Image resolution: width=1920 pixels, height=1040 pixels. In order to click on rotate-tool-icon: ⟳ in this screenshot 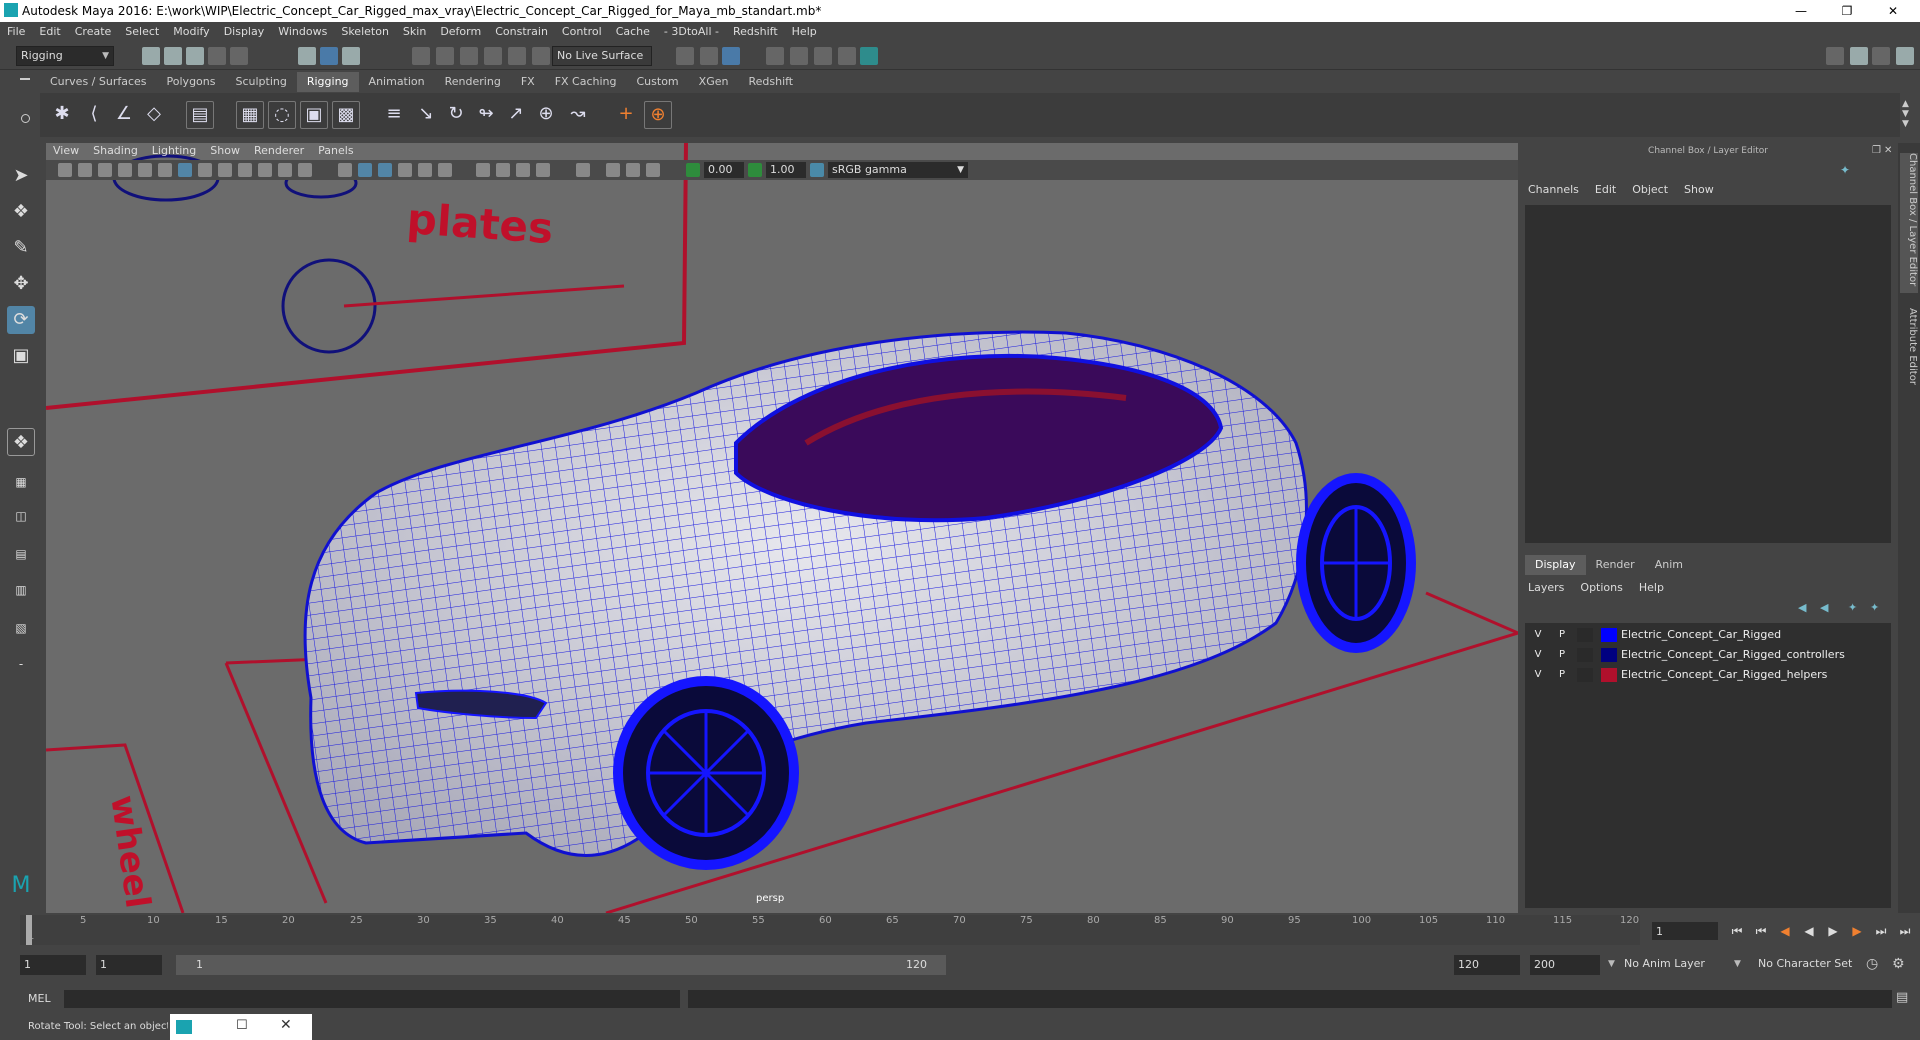, I will do `click(21, 320)`.